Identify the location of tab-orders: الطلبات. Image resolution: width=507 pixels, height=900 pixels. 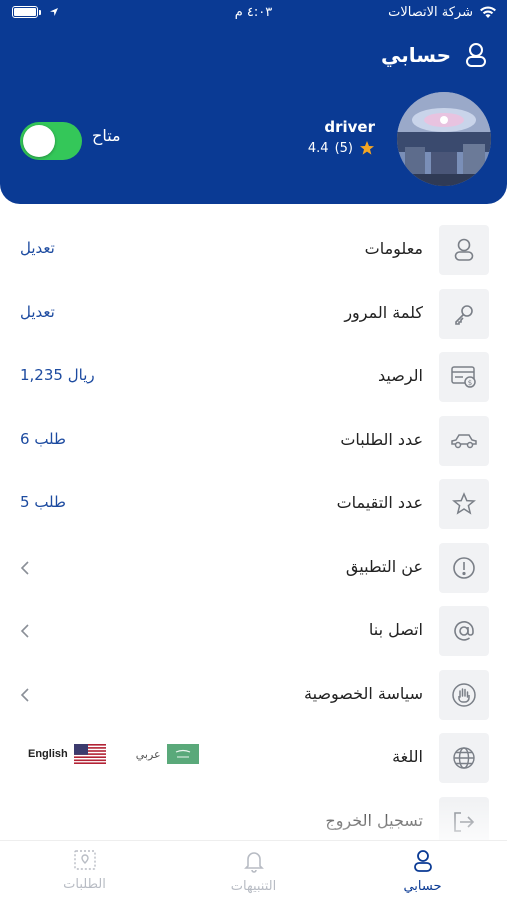
(84, 870).